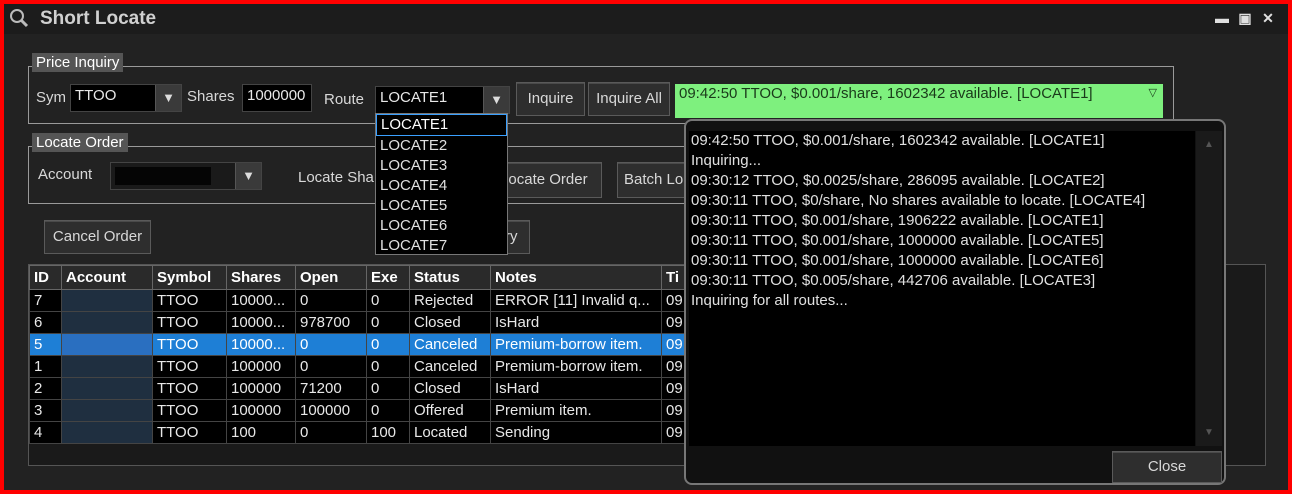 The image size is (1292, 494). What do you see at coordinates (45, 322) in the screenshot?
I see `table-cell: 6` at bounding box center [45, 322].